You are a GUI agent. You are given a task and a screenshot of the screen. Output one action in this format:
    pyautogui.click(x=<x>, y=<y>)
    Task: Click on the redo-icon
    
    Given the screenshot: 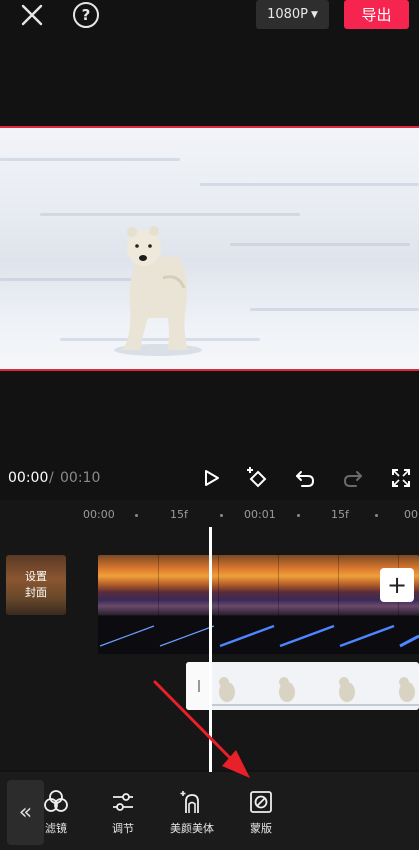 What is the action you would take?
    pyautogui.click(x=353, y=478)
    